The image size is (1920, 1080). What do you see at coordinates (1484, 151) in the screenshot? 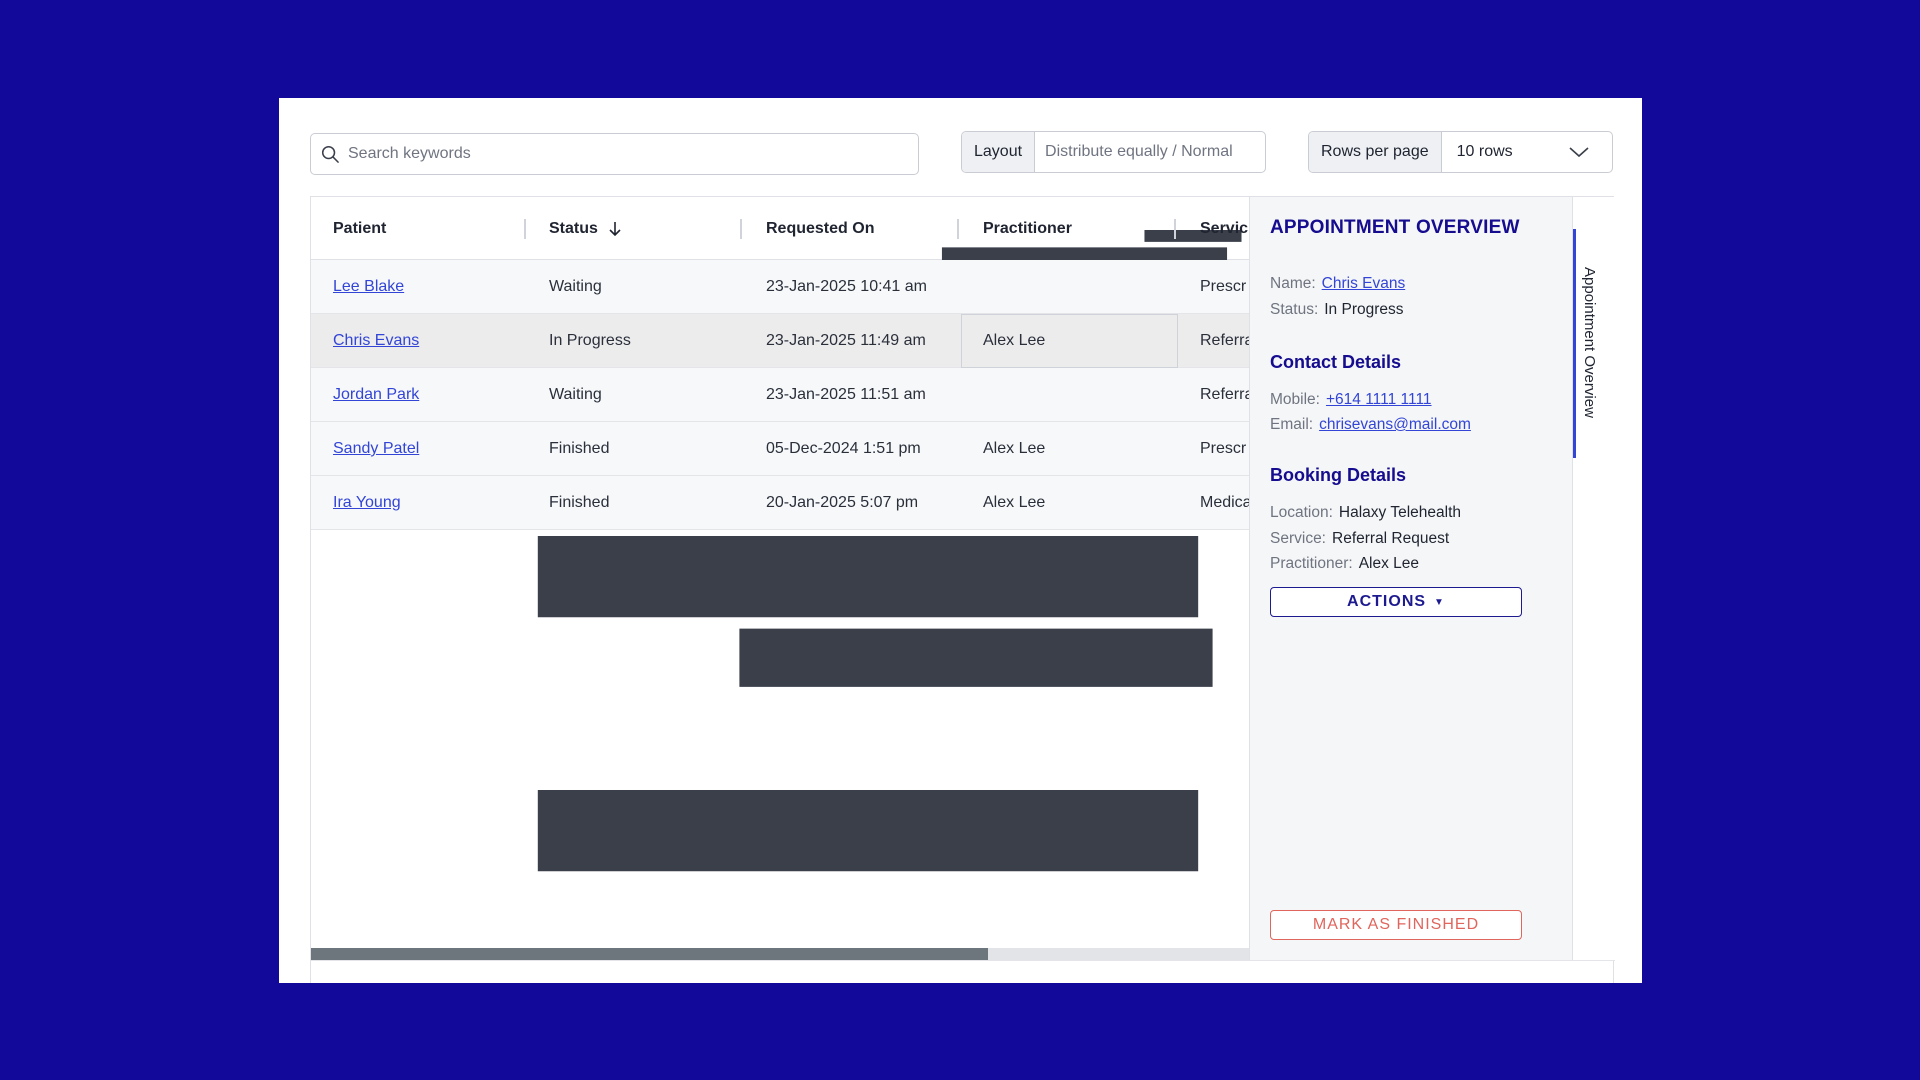
I see `rows-per-page-text: 10 rows` at bounding box center [1484, 151].